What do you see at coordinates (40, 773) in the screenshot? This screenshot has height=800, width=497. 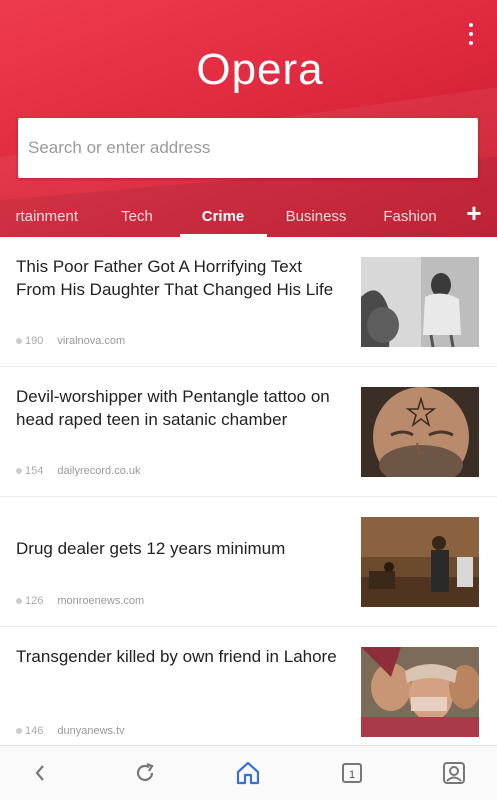 I see `back-icon` at bounding box center [40, 773].